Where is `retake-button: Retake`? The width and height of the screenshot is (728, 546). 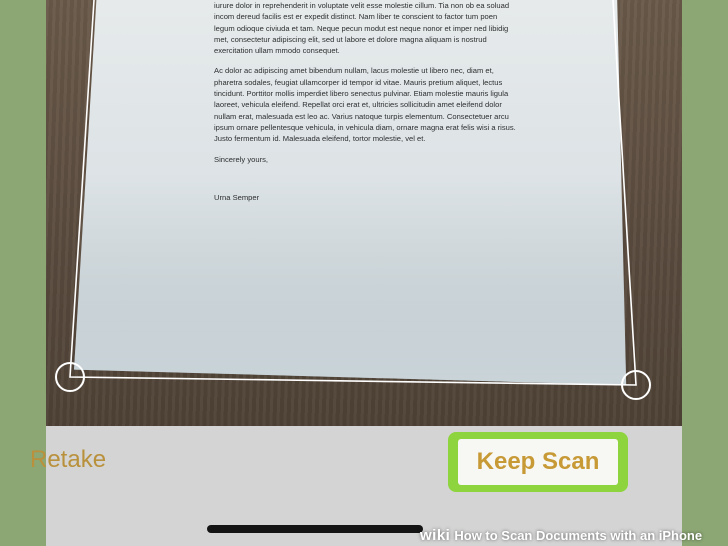 retake-button: Retake is located at coordinates (68, 460).